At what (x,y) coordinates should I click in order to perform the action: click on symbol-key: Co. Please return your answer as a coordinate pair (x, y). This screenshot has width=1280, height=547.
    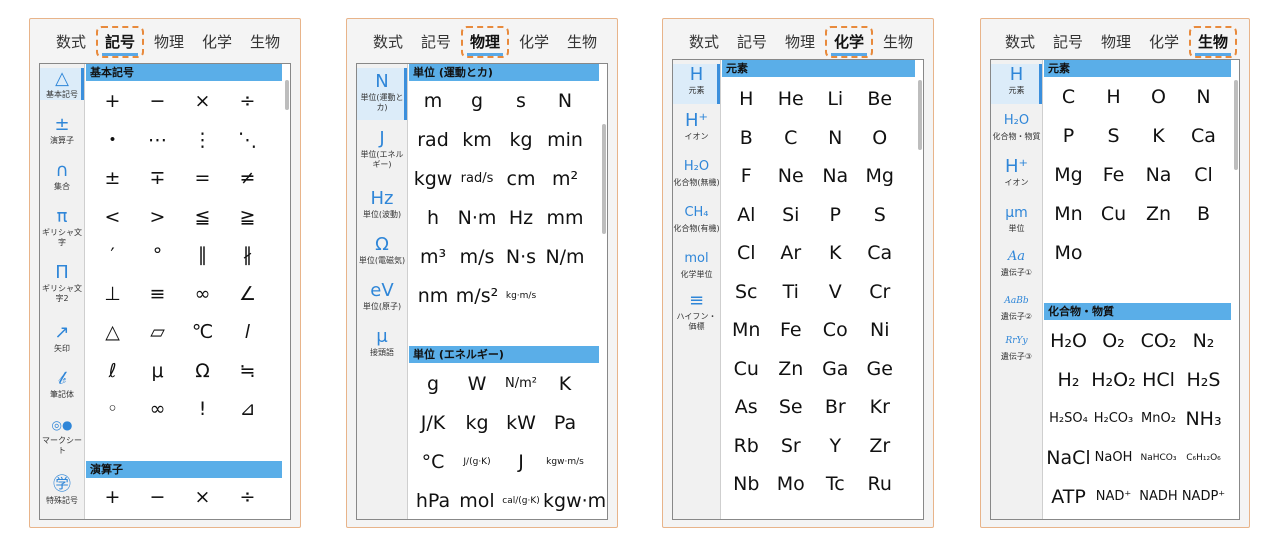
    Looking at the image, I should click on (835, 330).